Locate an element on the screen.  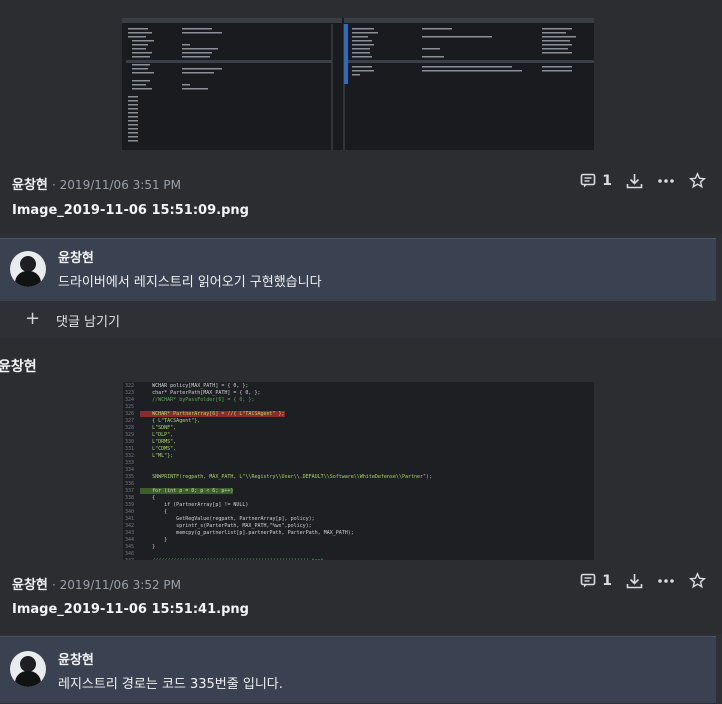
comment-text: 드라이버에서 레지스트리 읽어오기 구현했습니다 is located at coordinates (190, 282).